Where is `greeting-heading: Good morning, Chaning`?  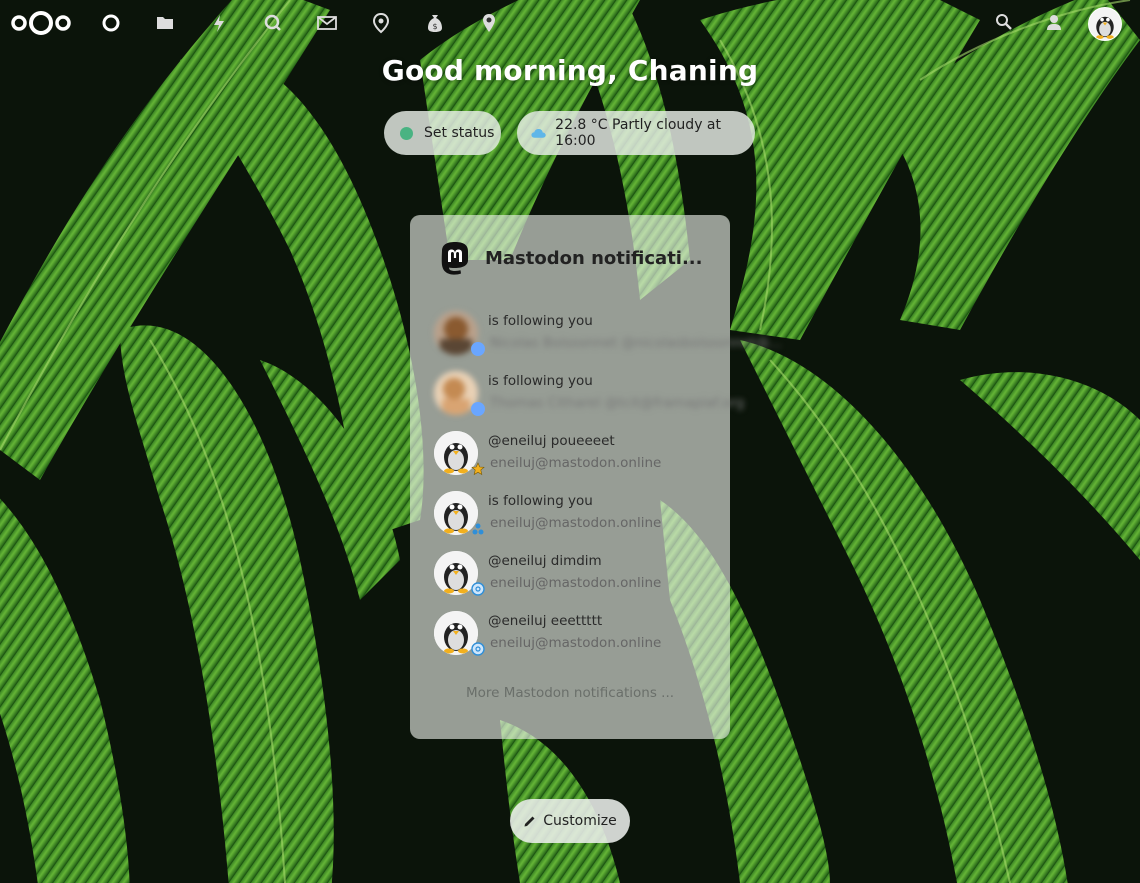
greeting-heading: Good morning, Chaning is located at coordinates (570, 70).